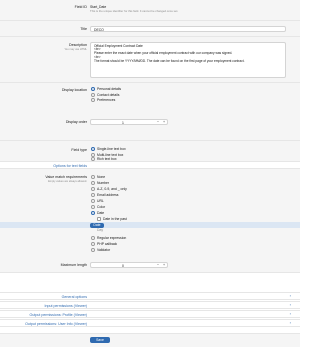 The image size is (320, 347). What do you see at coordinates (188, 28) in the screenshot?
I see `title-input: DECO` at bounding box center [188, 28].